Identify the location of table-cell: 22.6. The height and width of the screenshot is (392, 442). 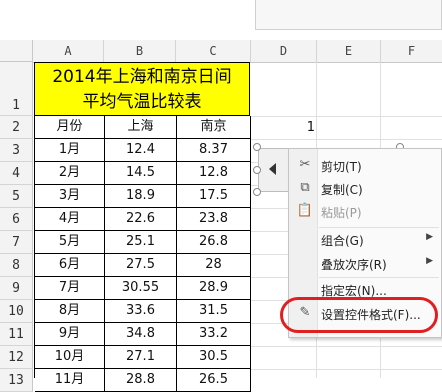
(141, 219).